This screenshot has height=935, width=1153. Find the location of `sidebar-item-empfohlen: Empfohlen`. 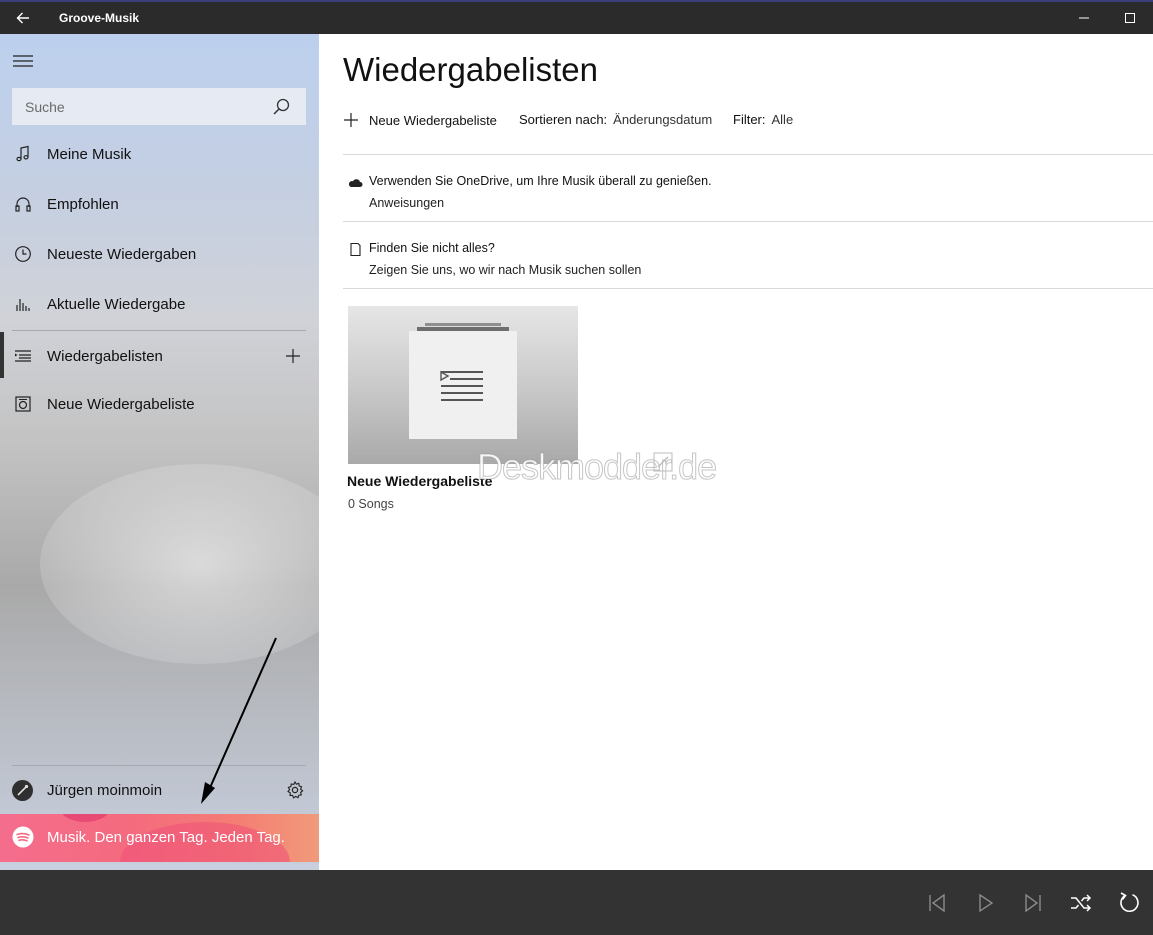

sidebar-item-empfohlen: Empfohlen is located at coordinates (159, 204).